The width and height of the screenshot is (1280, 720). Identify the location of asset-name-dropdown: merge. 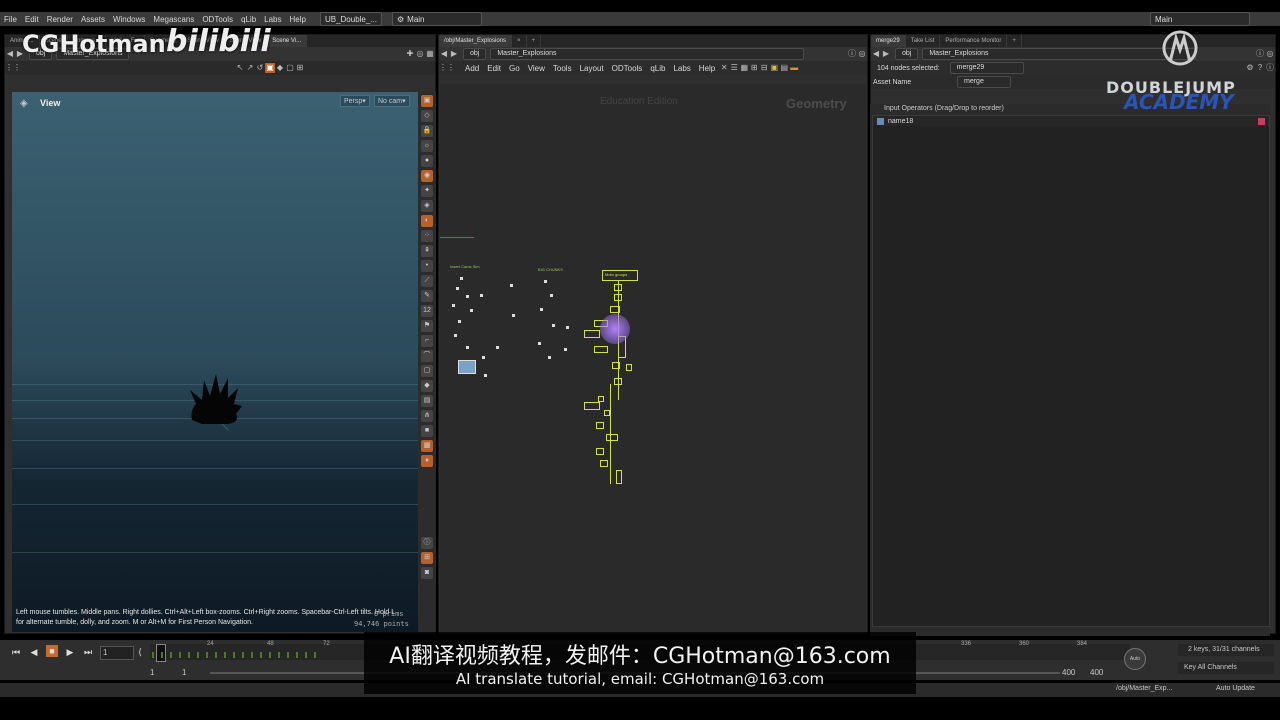
(984, 82).